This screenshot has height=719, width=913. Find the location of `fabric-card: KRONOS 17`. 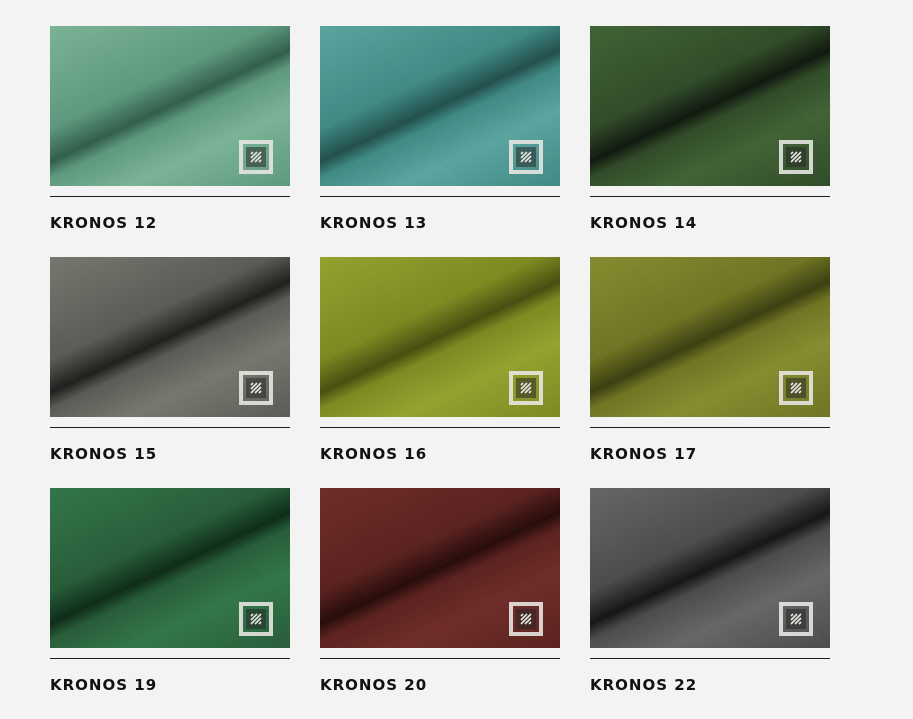

fabric-card: KRONOS 17 is located at coordinates (710, 372).